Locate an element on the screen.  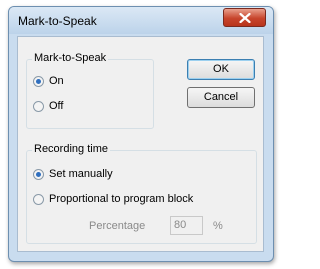
mark-to-speak-group-label: Mark-to-Speak is located at coordinates (70, 58).